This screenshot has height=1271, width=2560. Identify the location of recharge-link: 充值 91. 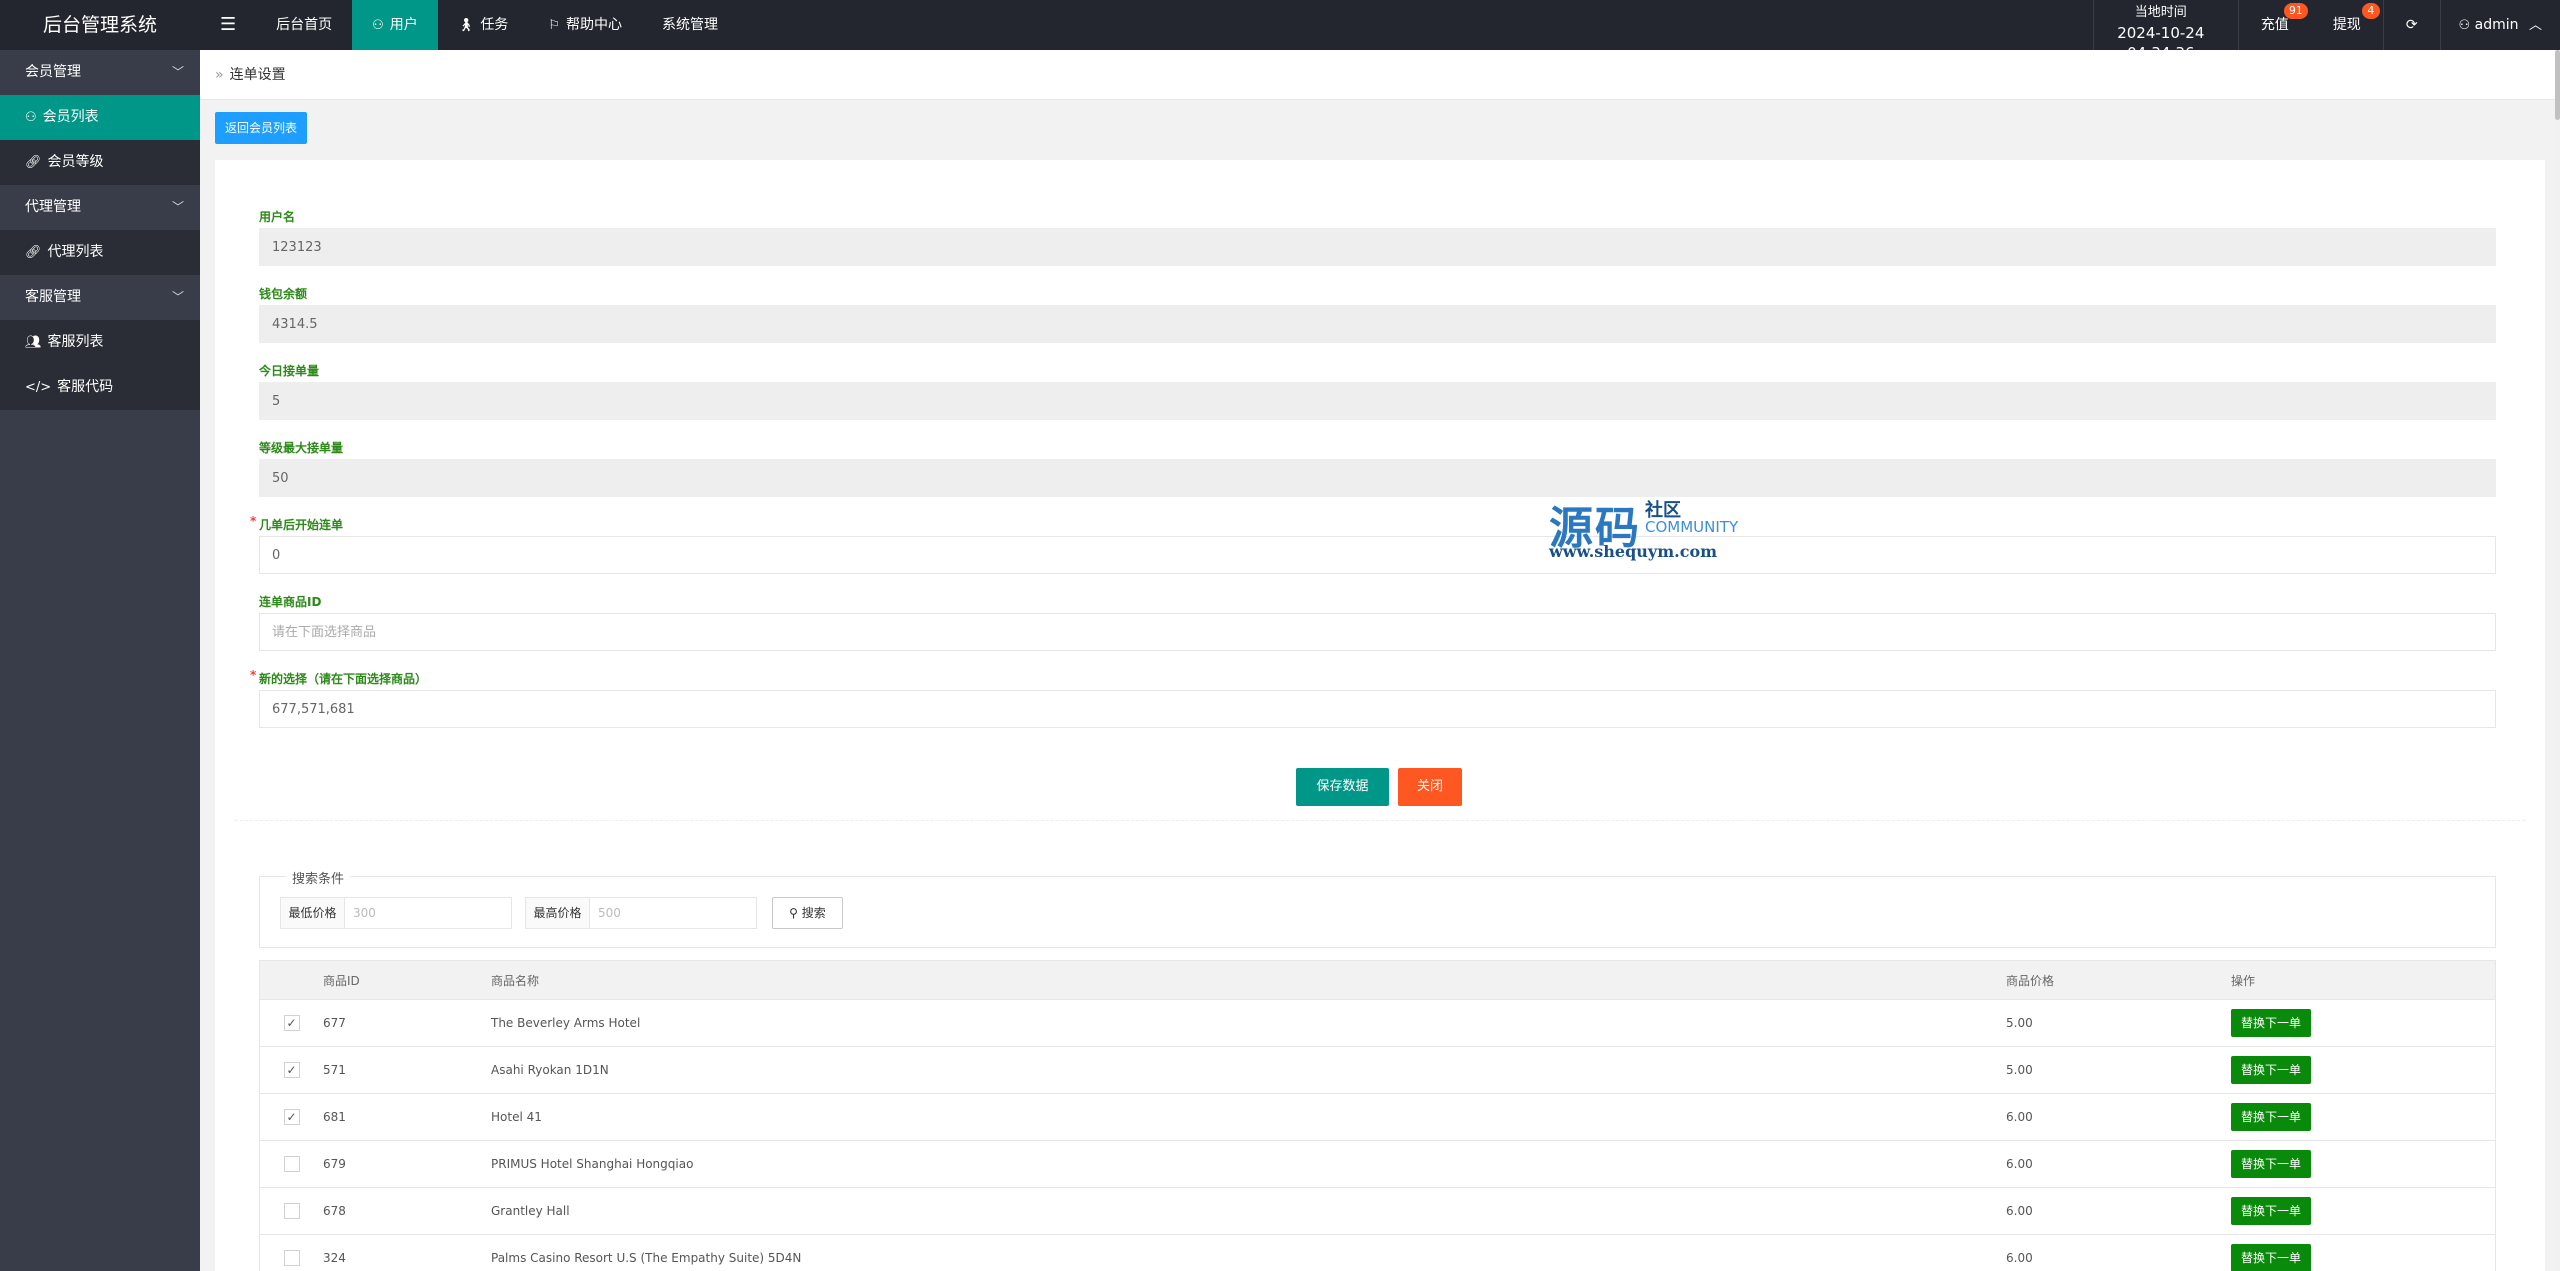
(2274, 25).